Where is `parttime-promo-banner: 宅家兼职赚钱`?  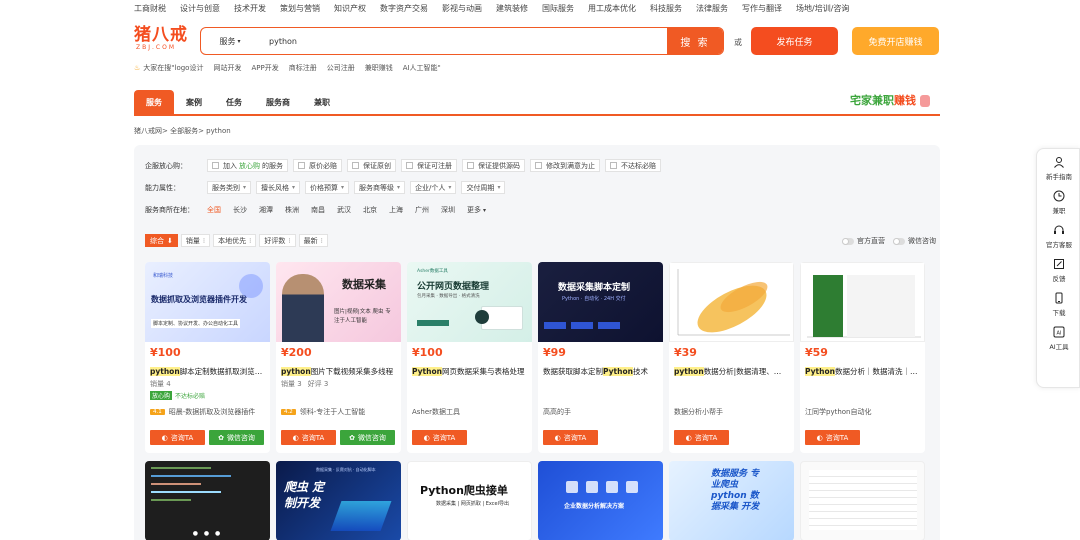
parttime-promo-banner: 宅家兼职赚钱 is located at coordinates (890, 100).